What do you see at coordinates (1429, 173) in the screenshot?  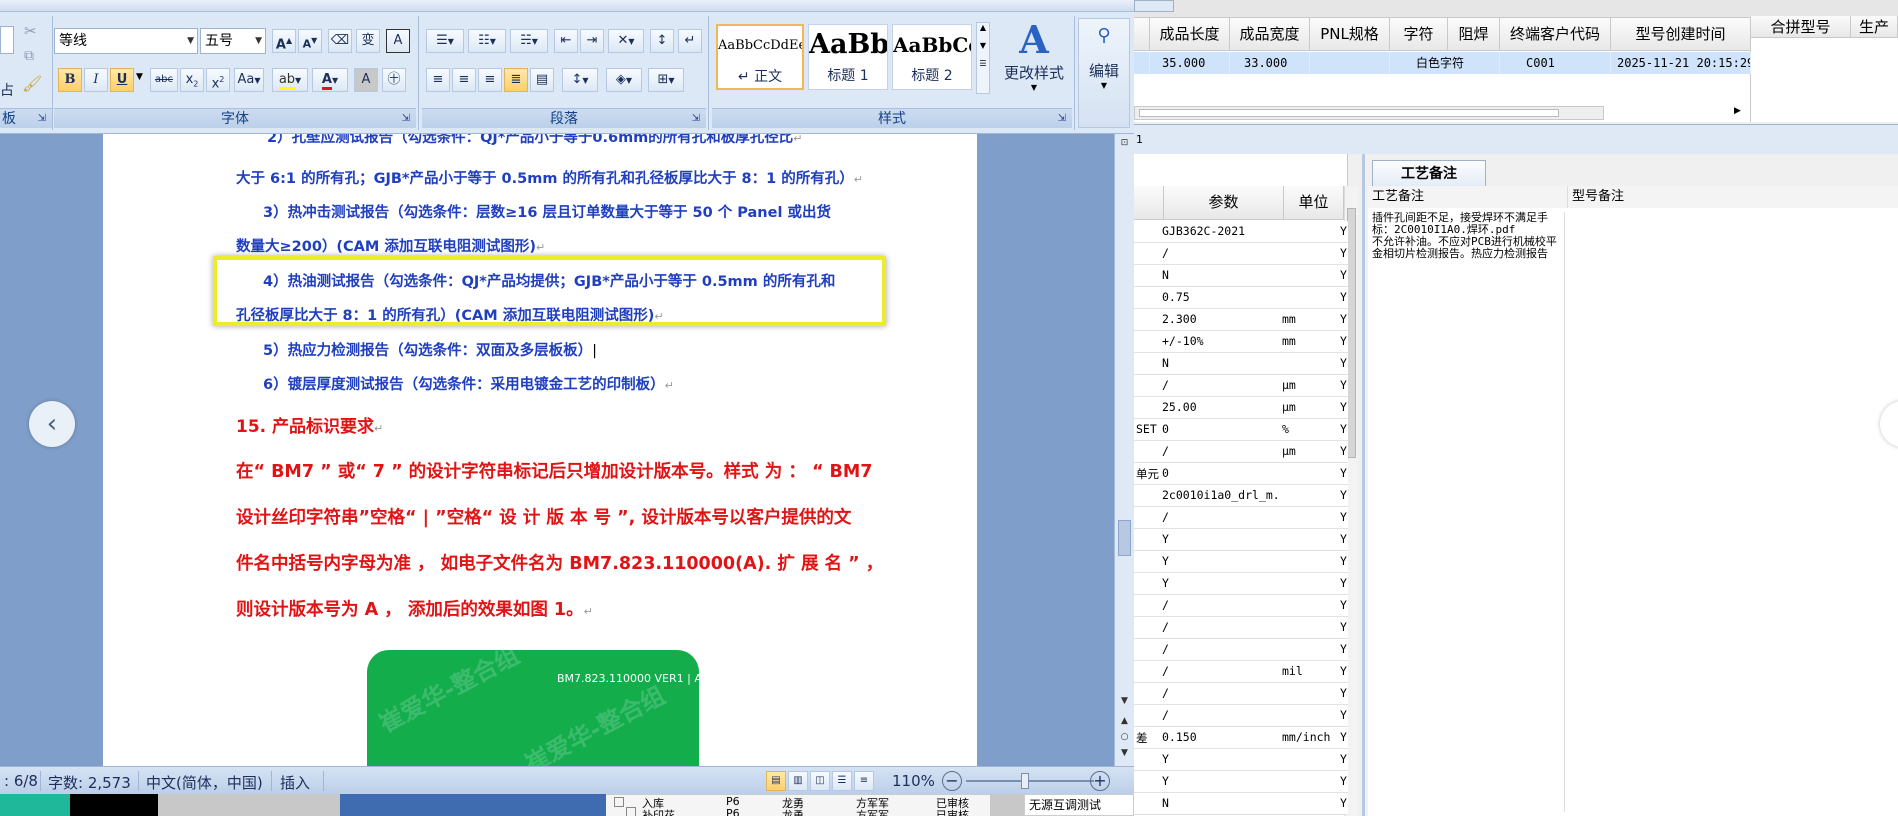 I see `tab-craft-notes: 工艺备注` at bounding box center [1429, 173].